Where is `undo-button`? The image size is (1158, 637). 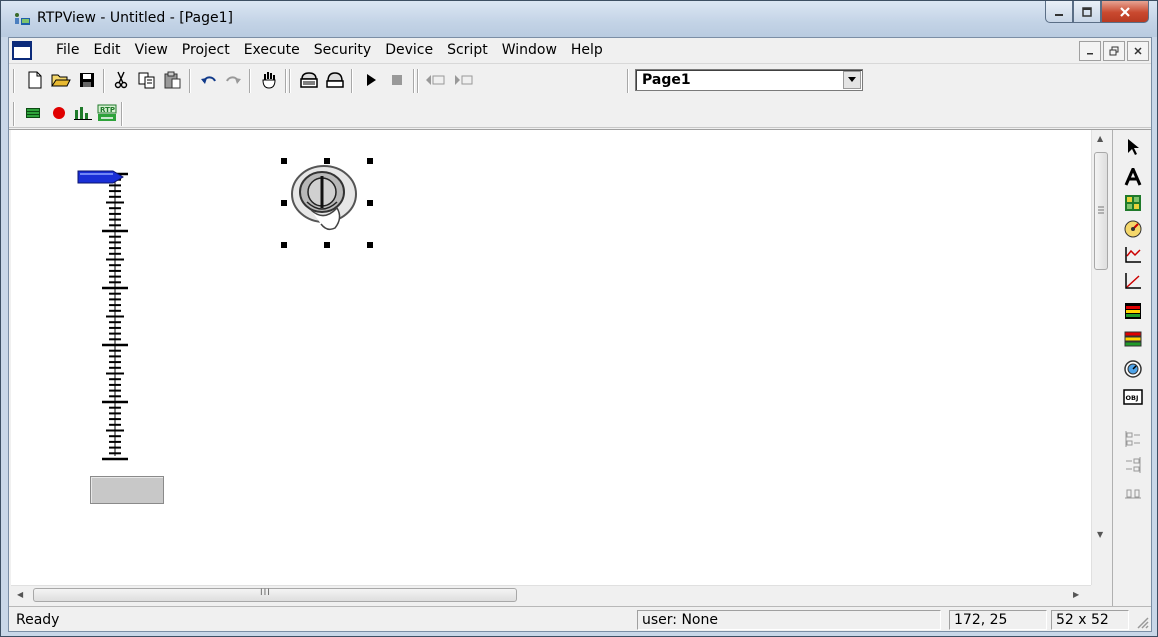 undo-button is located at coordinates (209, 80).